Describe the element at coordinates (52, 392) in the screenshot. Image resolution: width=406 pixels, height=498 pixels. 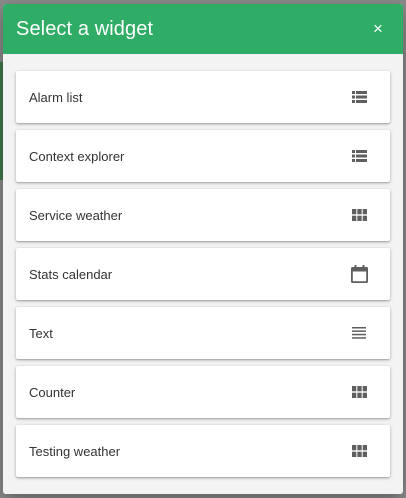
I see `widget-item-label: Counter` at that location.